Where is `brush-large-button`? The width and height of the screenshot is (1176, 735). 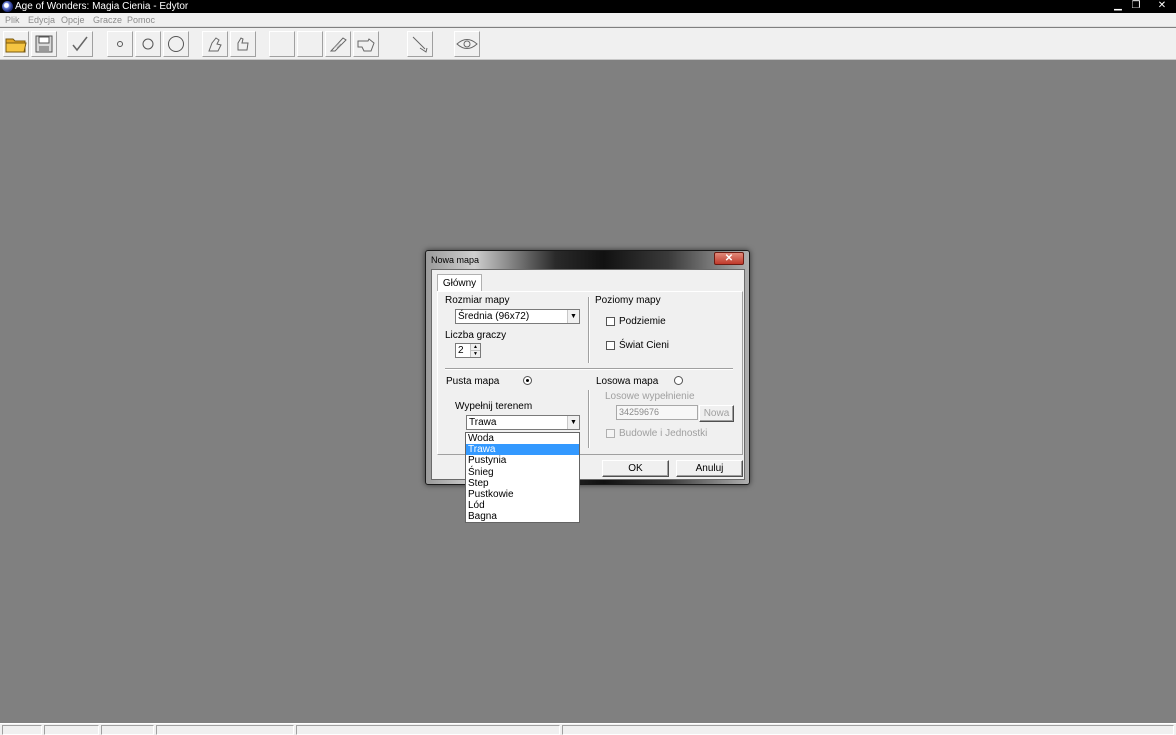
brush-large-button is located at coordinates (176, 44).